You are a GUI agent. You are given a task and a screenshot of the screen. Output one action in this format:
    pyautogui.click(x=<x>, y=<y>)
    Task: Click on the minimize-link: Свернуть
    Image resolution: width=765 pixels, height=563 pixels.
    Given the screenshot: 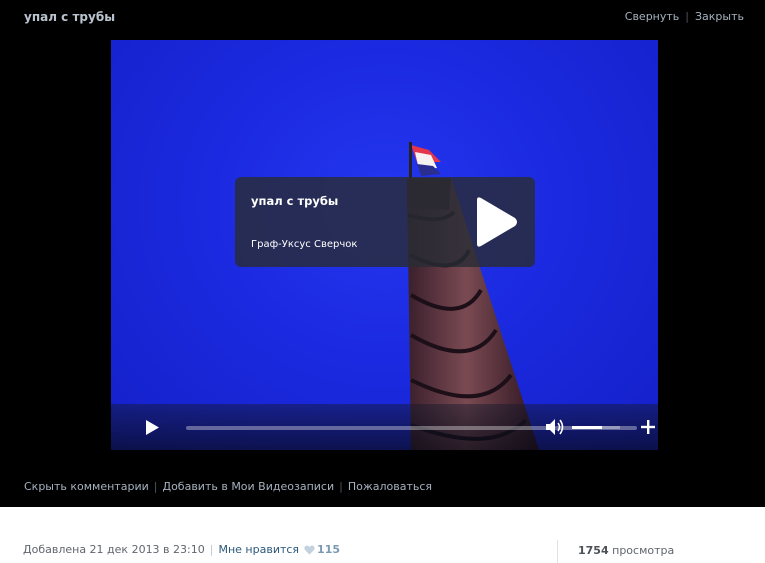 What is the action you would take?
    pyautogui.click(x=652, y=16)
    